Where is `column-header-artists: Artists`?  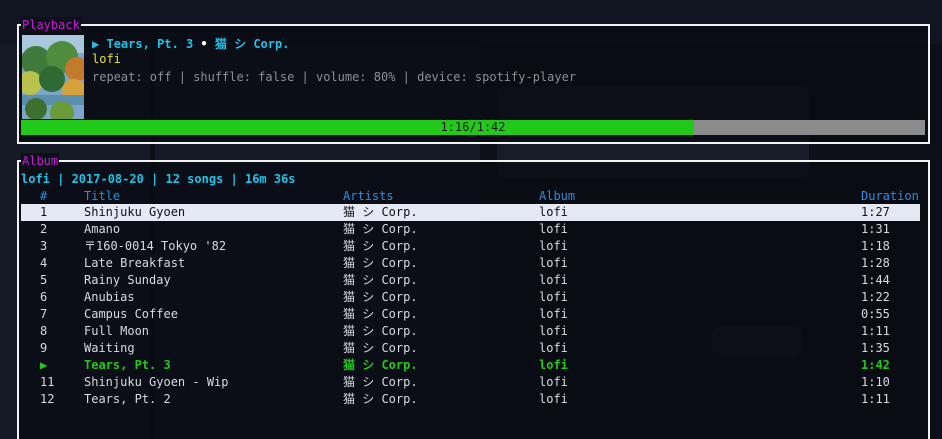
column-header-artists: Artists is located at coordinates (441, 196).